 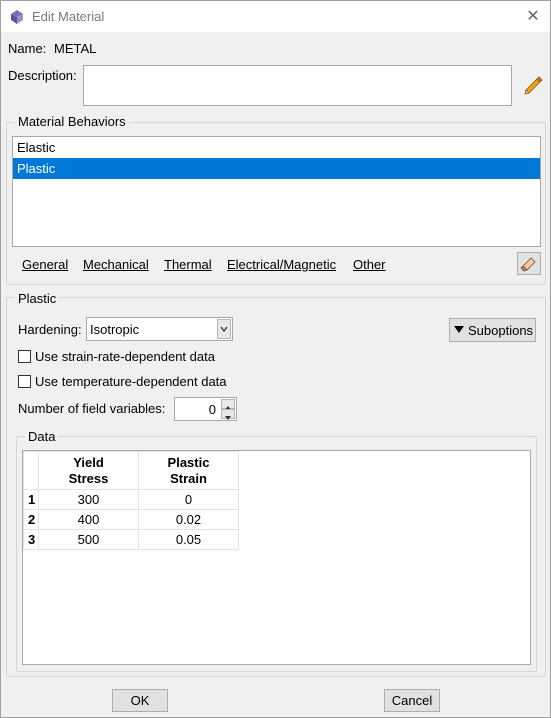 I want to click on title-bar: Edit Material ✕, so click(x=275, y=16).